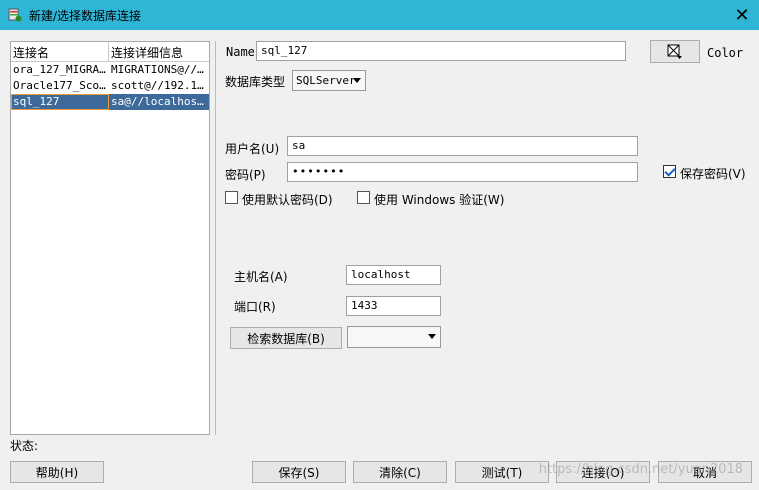  I want to click on connection-list-header: 连接名 连接详细信息, so click(110, 52).